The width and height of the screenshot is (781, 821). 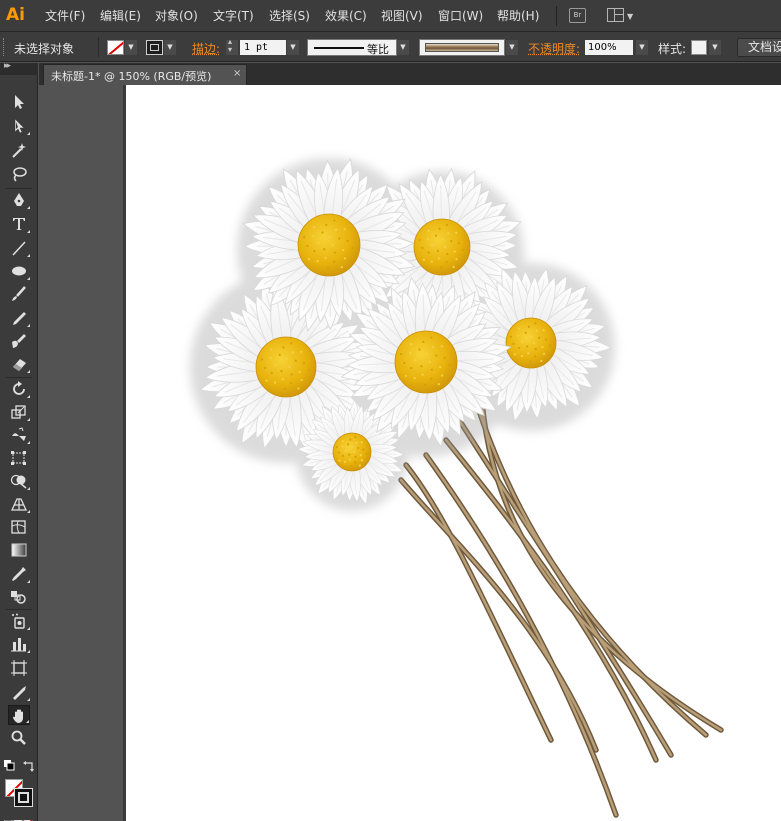 I want to click on brush-definition-dropdown, so click(x=462, y=47).